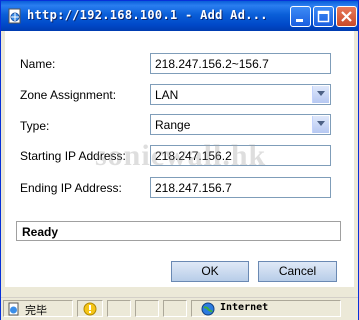  Describe the element at coordinates (38, 64) in the screenshot. I see `name-label: Name:` at that location.